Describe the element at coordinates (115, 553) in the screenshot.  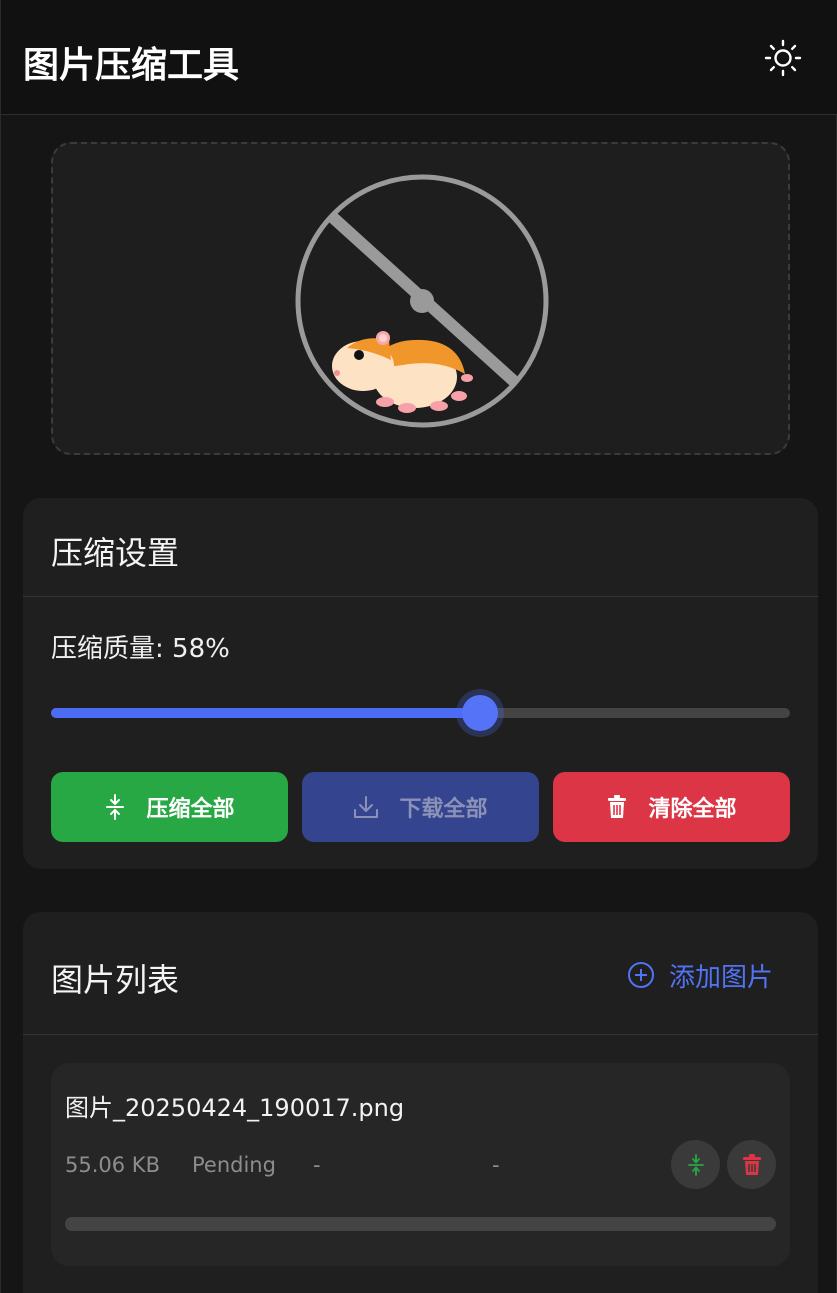
I see `settings-title: 压缩设置` at that location.